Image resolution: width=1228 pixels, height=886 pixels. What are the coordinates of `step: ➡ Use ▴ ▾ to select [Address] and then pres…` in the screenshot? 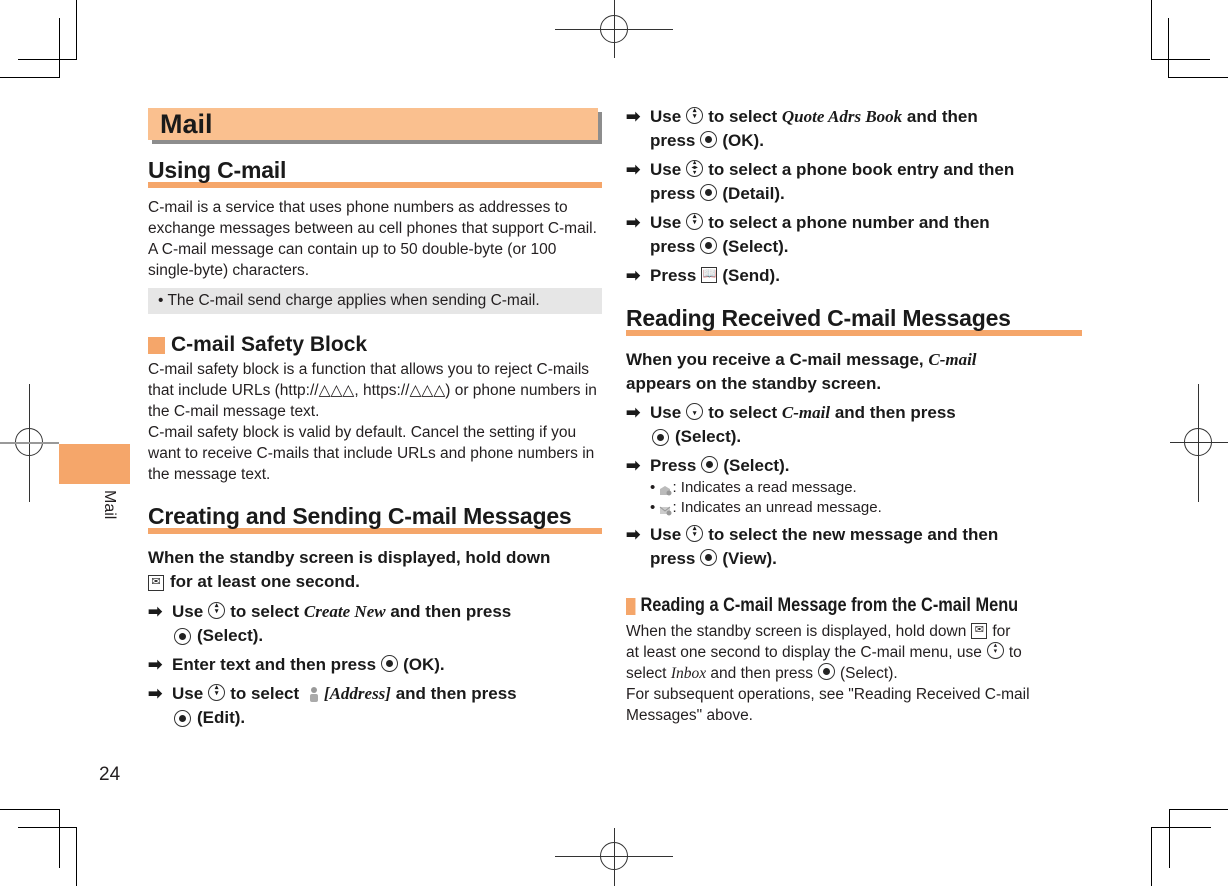 It's located at (375, 706).